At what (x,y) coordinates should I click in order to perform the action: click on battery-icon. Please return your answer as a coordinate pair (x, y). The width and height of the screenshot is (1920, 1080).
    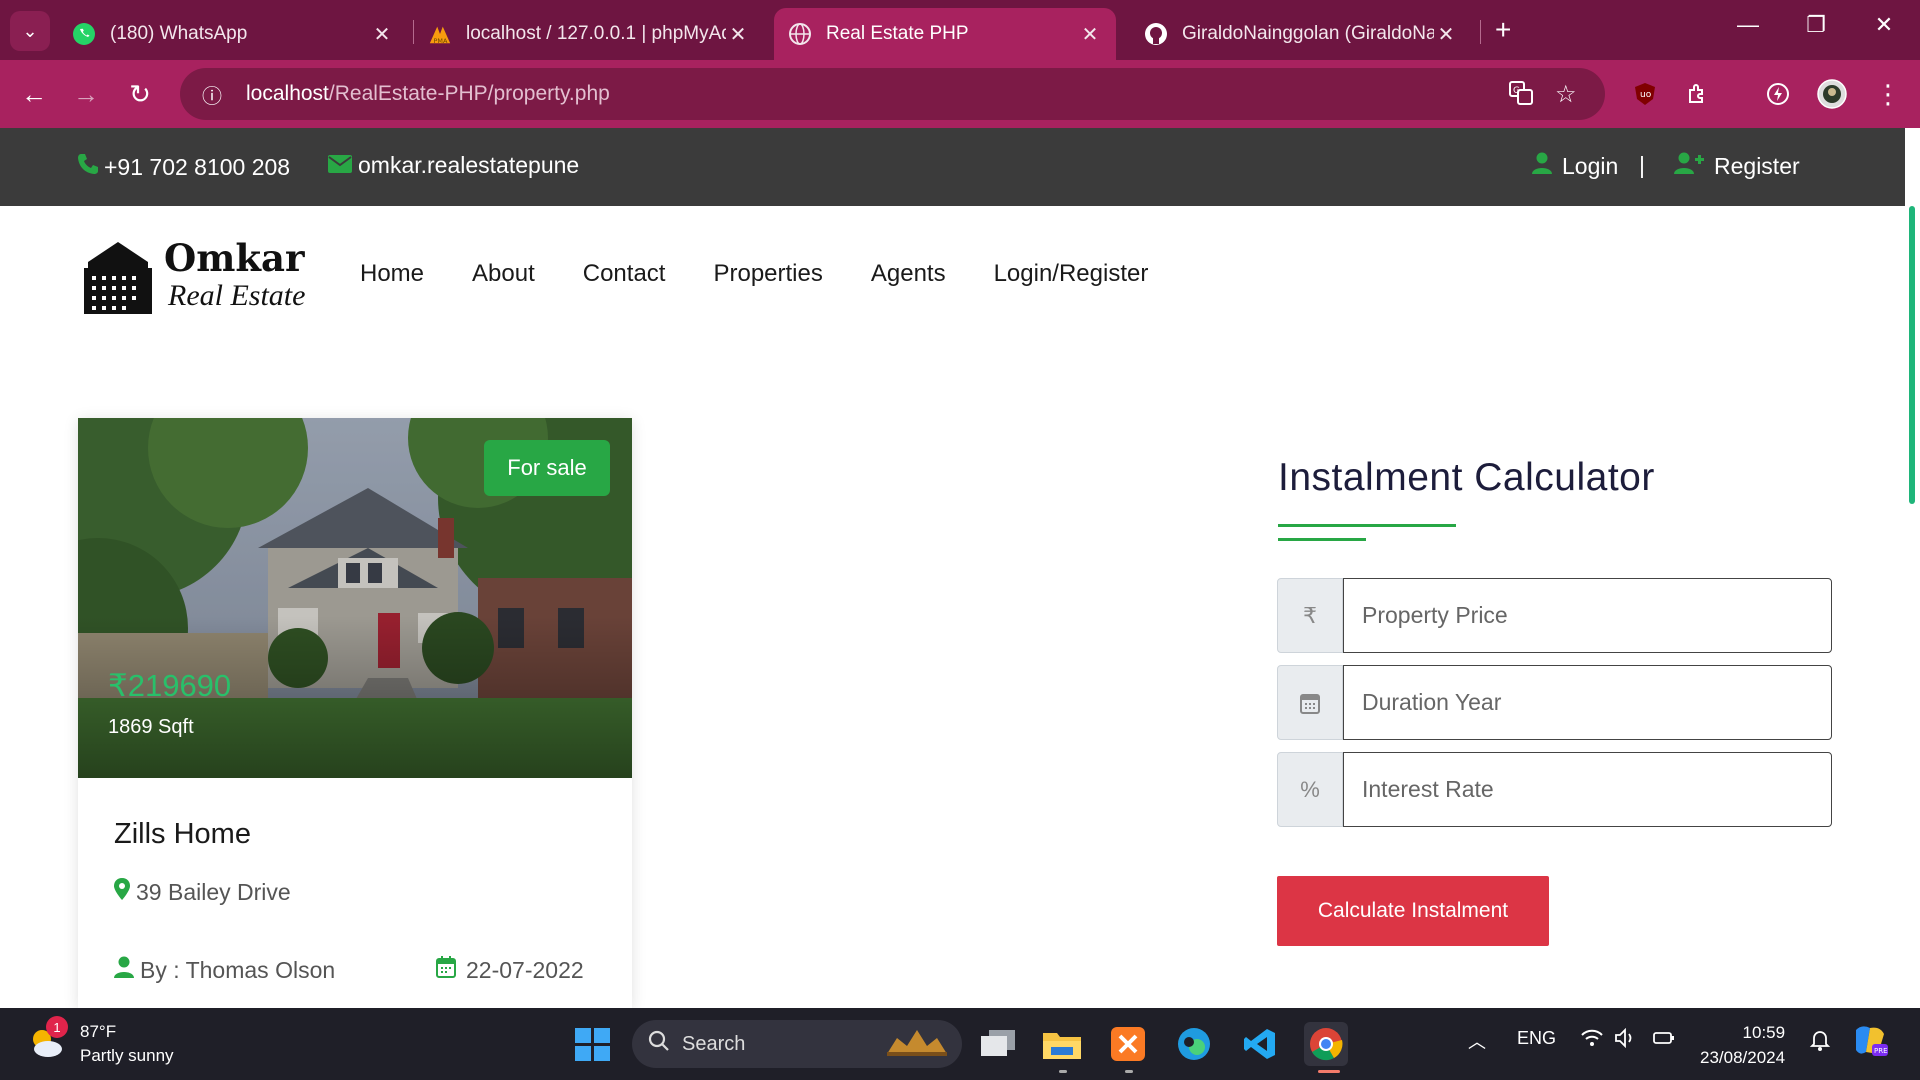
    Looking at the image, I should click on (1664, 1040).